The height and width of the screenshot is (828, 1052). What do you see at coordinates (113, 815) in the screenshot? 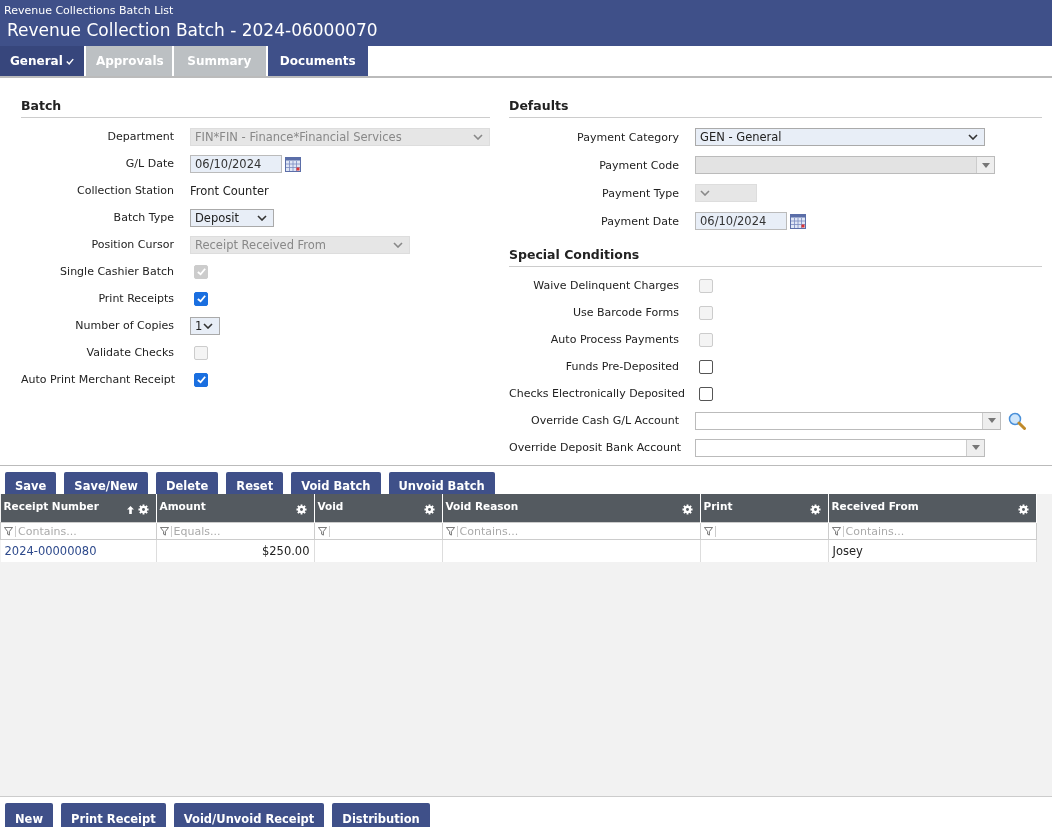
I see `action-button: Print Receipt` at bounding box center [113, 815].